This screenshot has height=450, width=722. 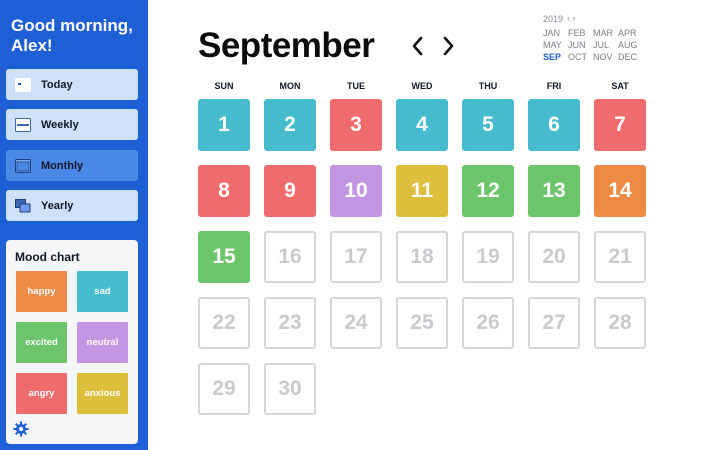 I want to click on day-cell: 22, so click(x=224, y=323).